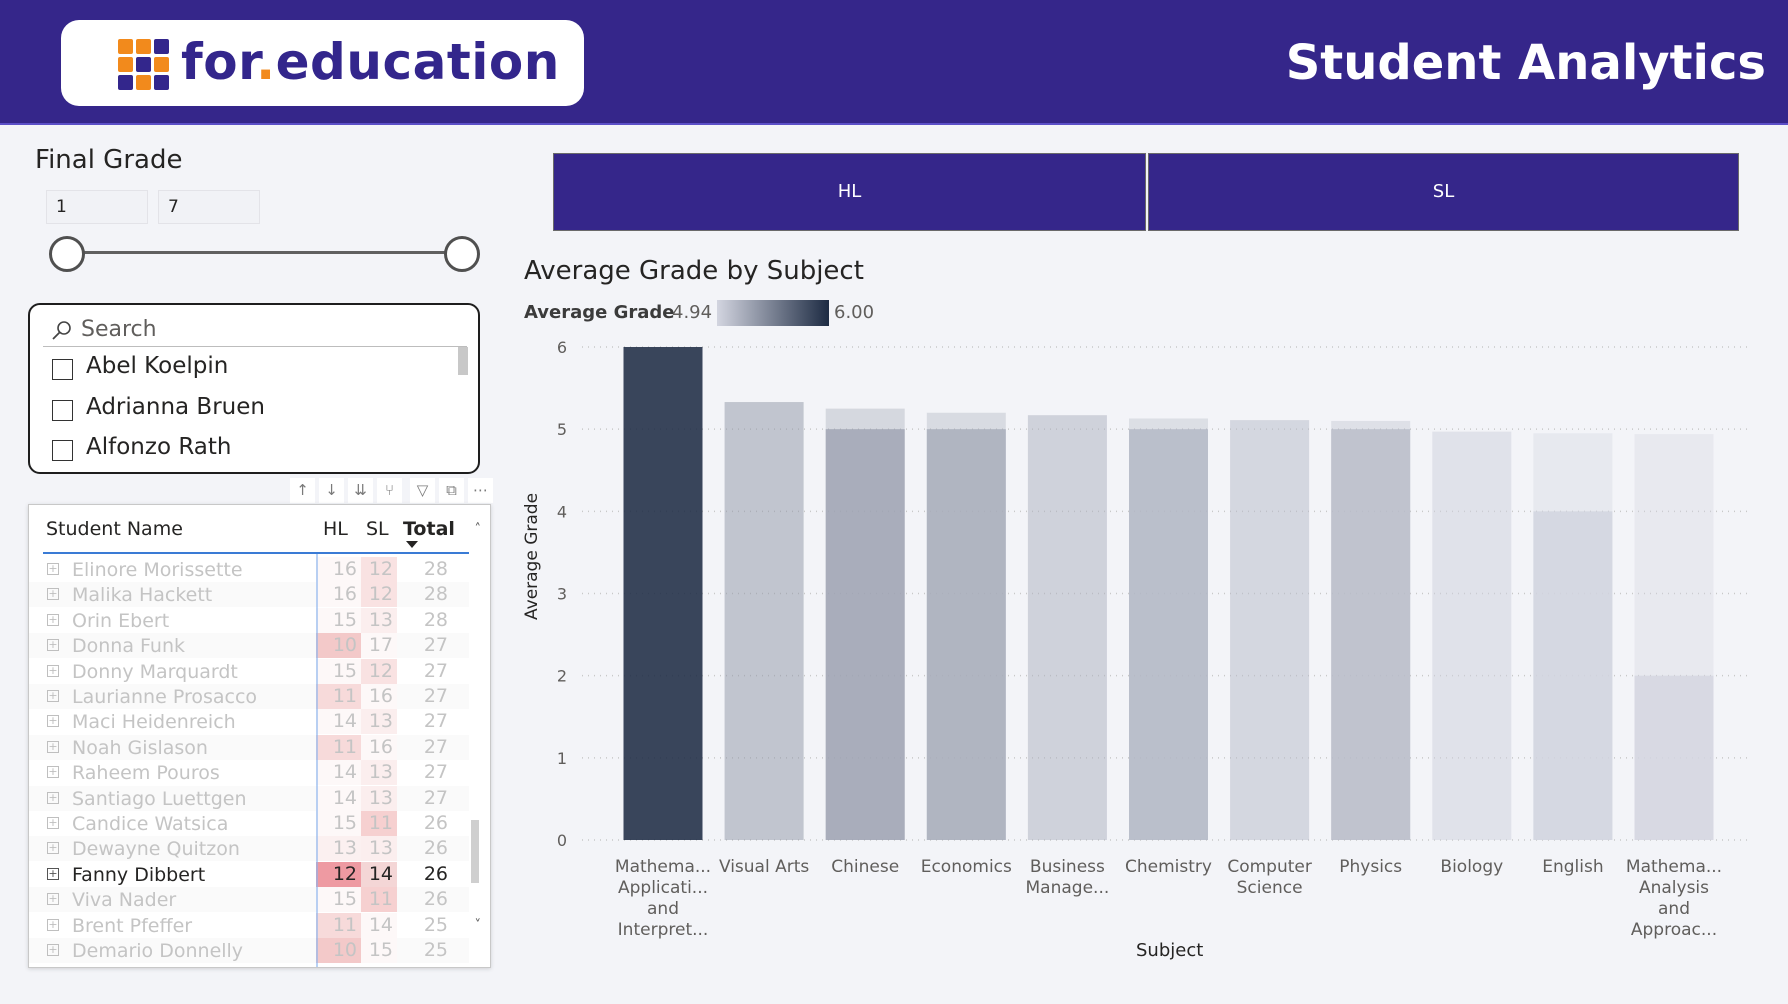 Image resolution: width=1788 pixels, height=1004 pixels. What do you see at coordinates (249, 849) in the screenshot?
I see `table-row: + Dewayne Quitzon 13 13 26` at bounding box center [249, 849].